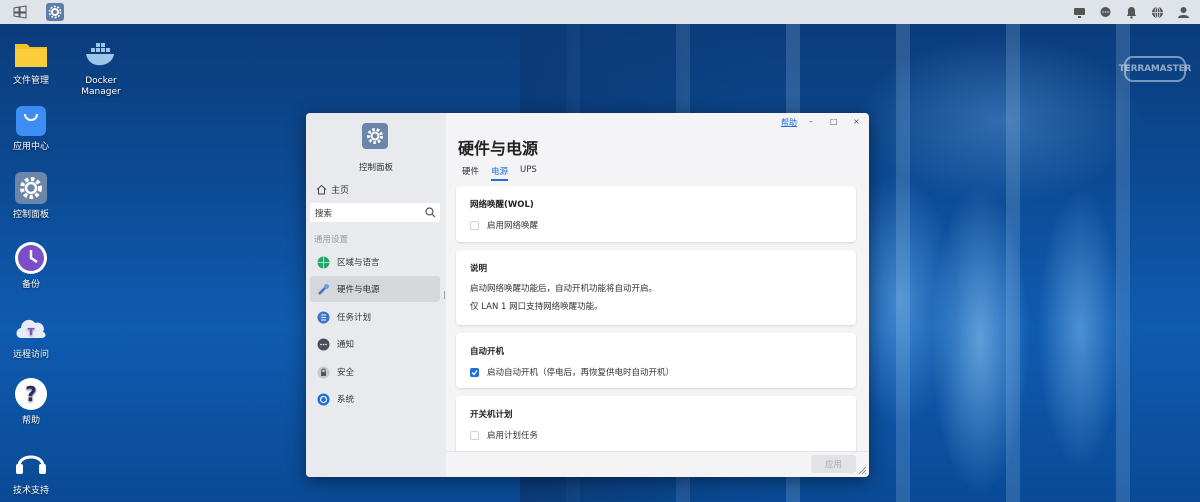 The image size is (1200, 502). I want to click on sidebar-section-label: 通用设置, so click(331, 240).